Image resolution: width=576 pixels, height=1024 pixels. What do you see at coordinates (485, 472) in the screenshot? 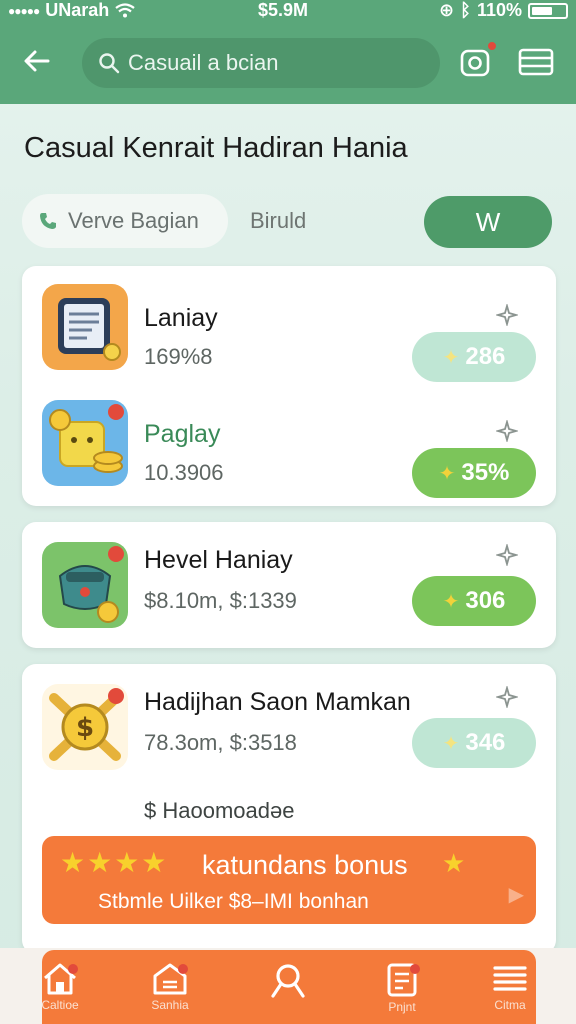
I see `reward-value: 35%` at bounding box center [485, 472].